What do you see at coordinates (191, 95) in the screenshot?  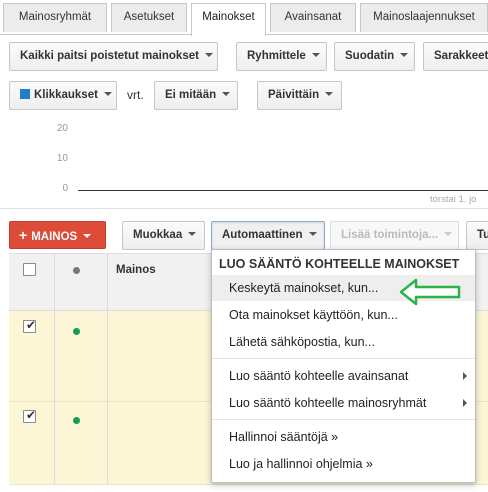 I see `metric2-label: Ei mitään` at bounding box center [191, 95].